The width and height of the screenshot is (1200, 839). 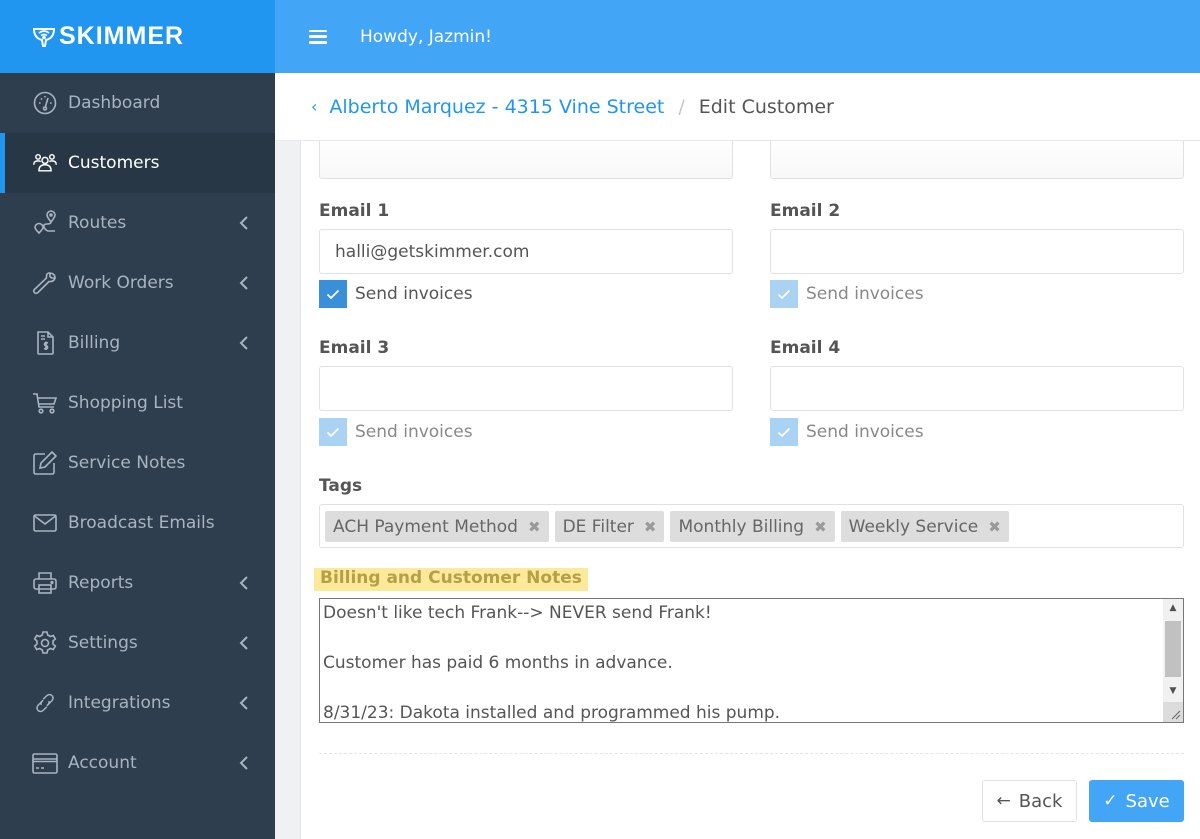 I want to click on resize-grip-icon, so click(x=1173, y=712).